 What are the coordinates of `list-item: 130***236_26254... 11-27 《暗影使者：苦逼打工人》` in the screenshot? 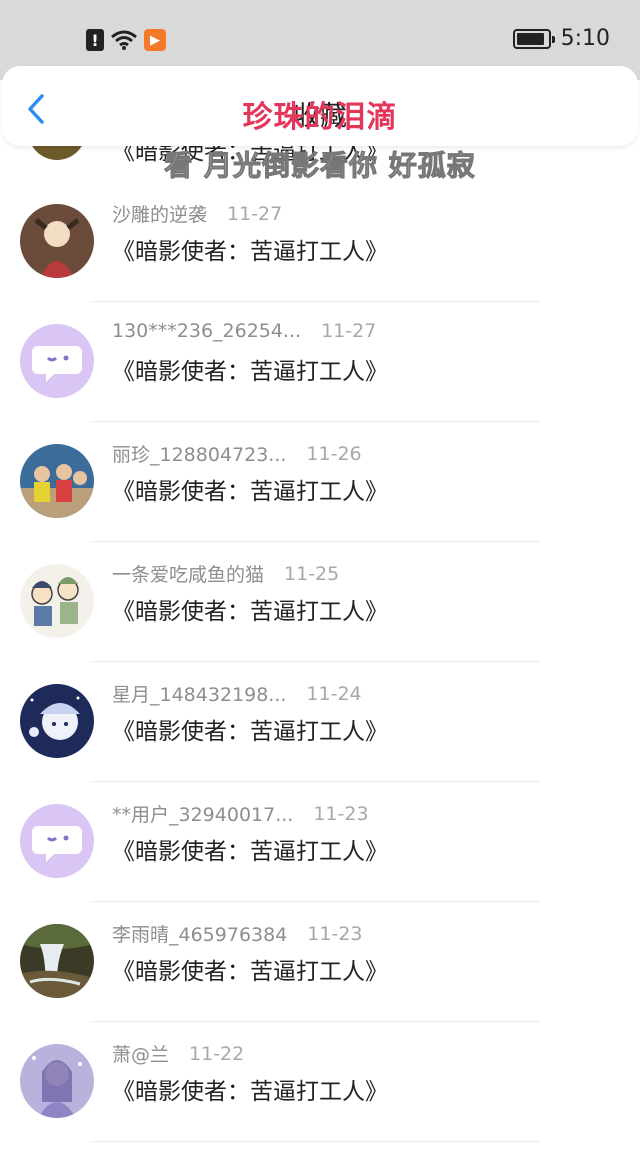 It's located at (320, 362).